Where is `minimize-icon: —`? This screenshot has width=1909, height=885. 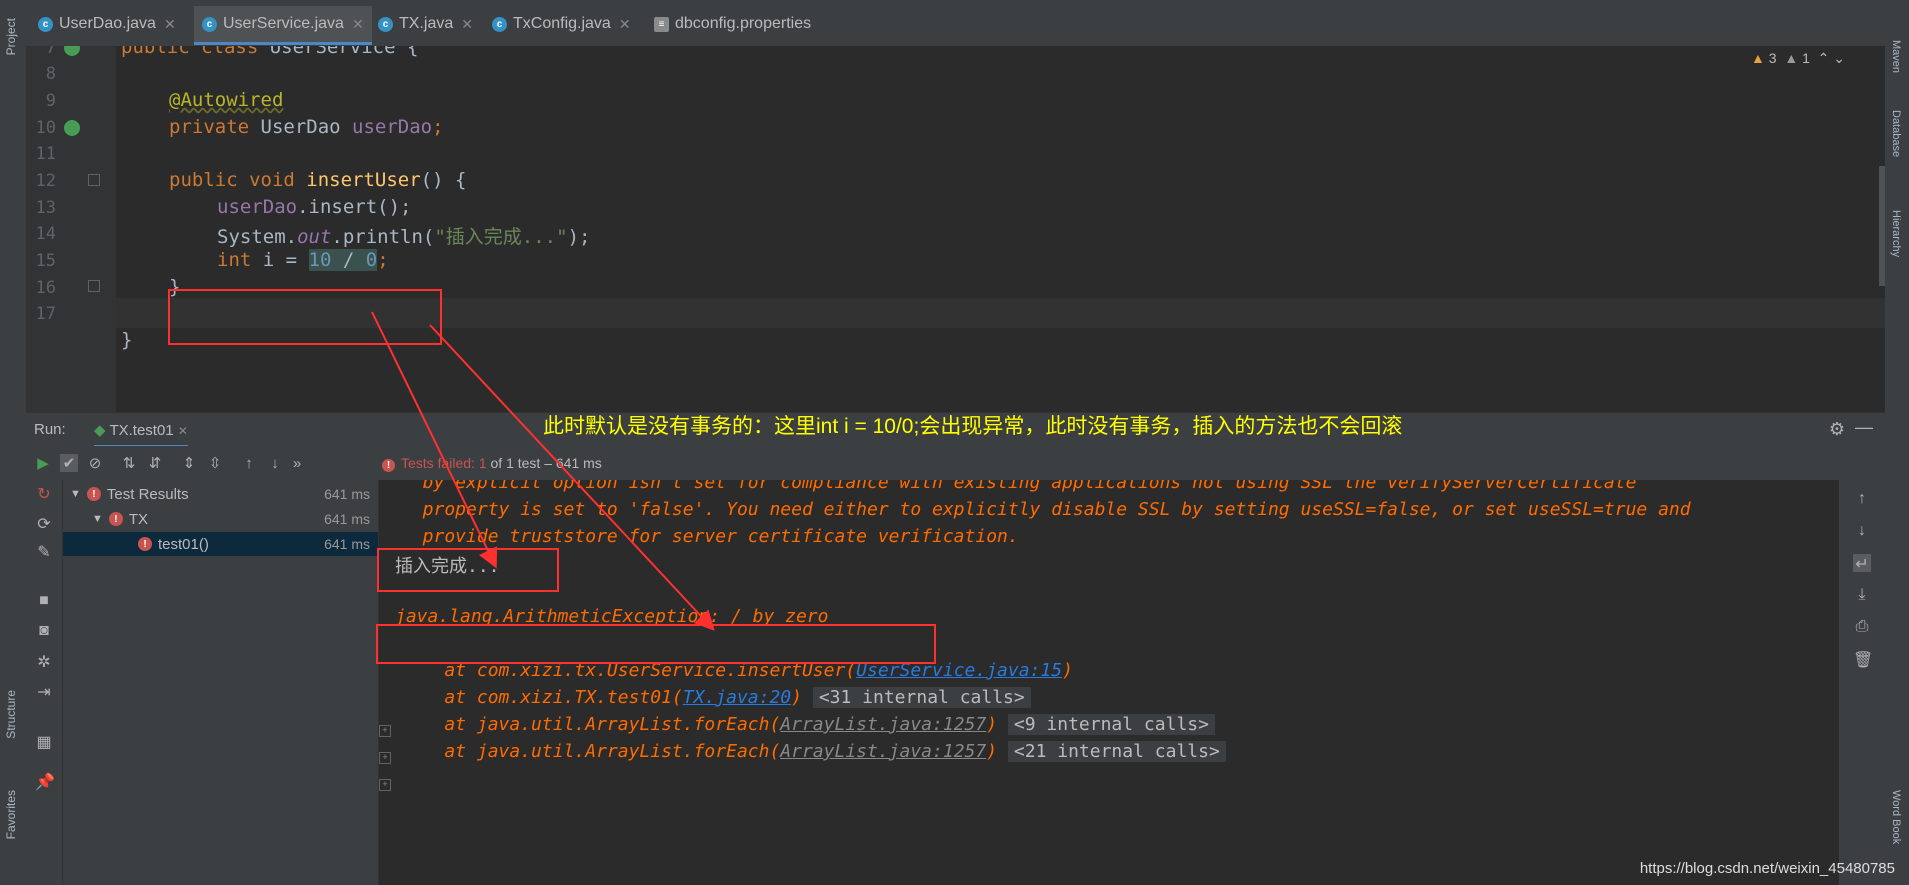 minimize-icon: — is located at coordinates (1864, 427).